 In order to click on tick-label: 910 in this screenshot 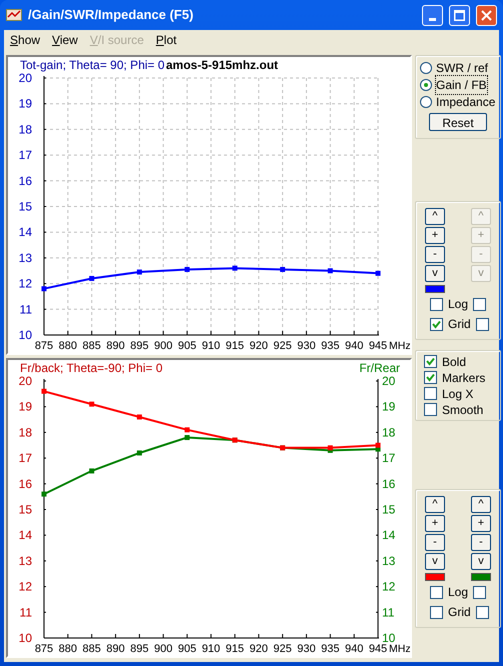, I will do `click(211, 649)`.